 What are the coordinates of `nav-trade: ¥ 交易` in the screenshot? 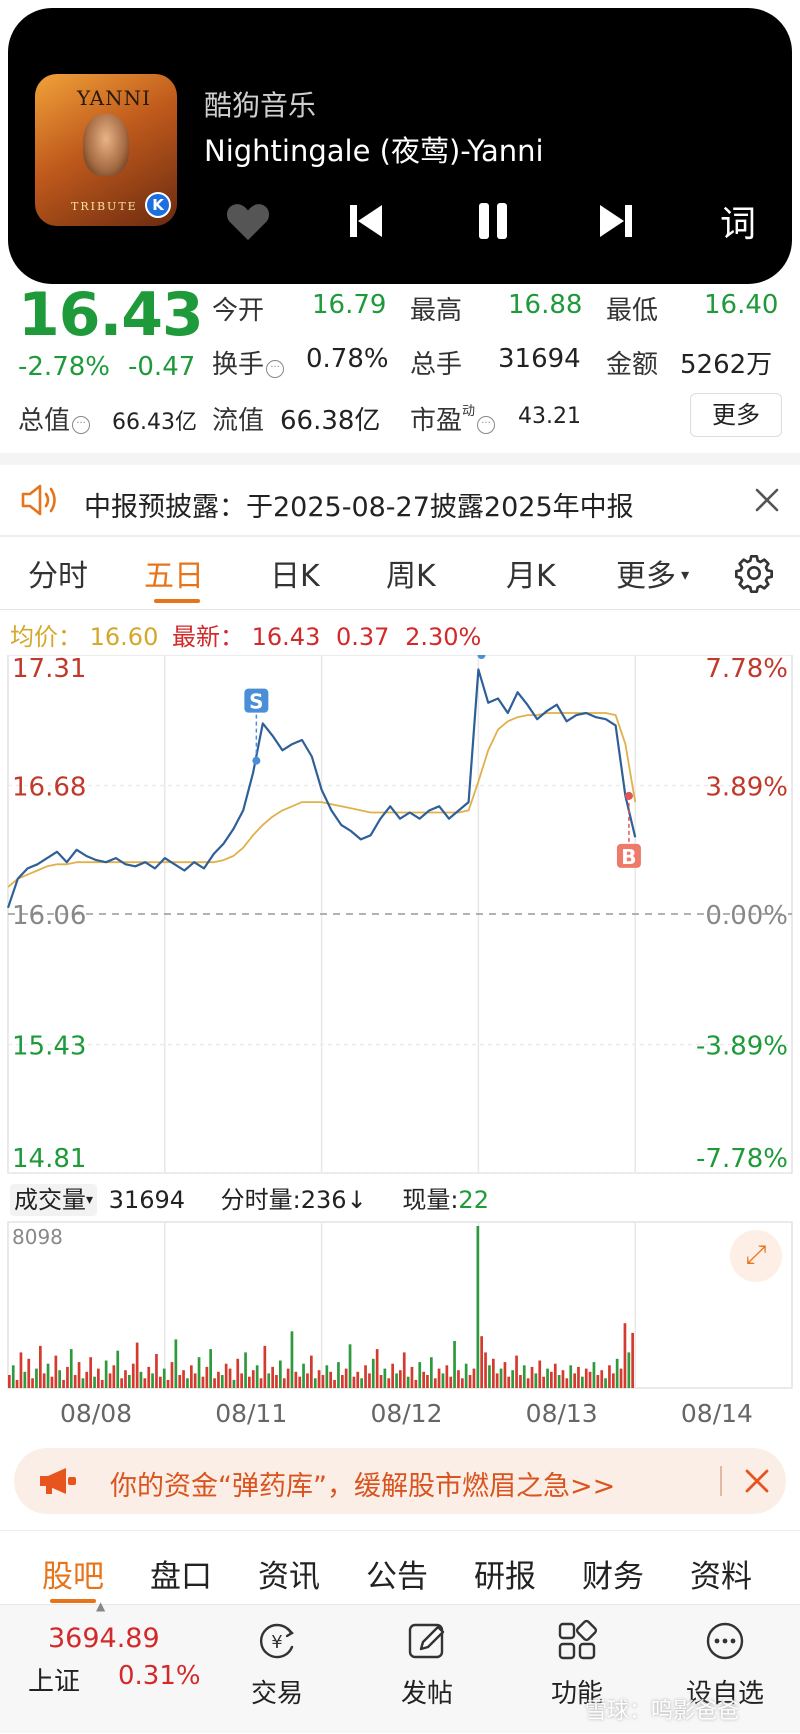 It's located at (277, 1664).